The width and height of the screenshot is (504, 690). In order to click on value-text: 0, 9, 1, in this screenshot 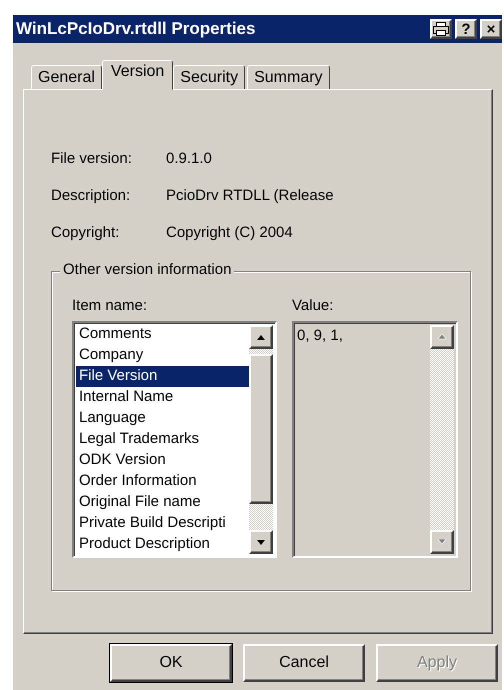, I will do `click(320, 336)`.